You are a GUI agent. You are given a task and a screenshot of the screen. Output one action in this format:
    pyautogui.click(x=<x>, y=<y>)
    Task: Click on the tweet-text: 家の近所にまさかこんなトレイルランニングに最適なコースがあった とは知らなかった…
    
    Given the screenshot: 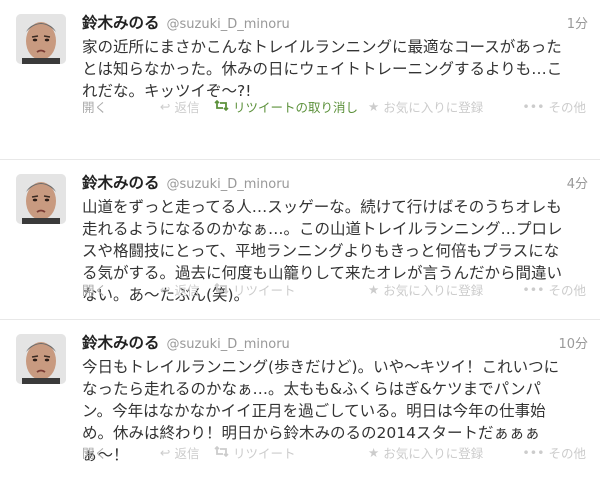 What is the action you would take?
    pyautogui.click(x=322, y=69)
    